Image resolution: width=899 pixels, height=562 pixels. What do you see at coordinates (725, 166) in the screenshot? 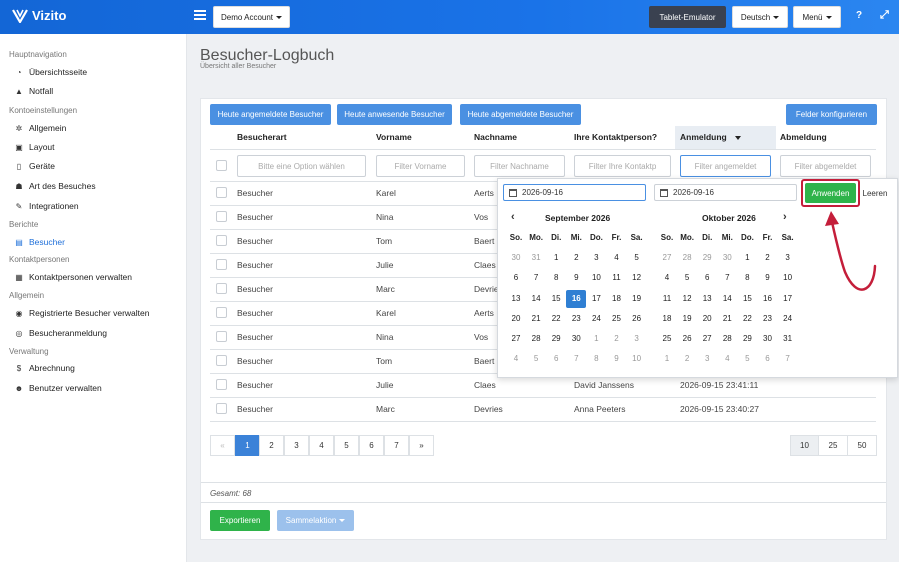
I see `filter-checkin-input: Filter angemeldet` at bounding box center [725, 166].